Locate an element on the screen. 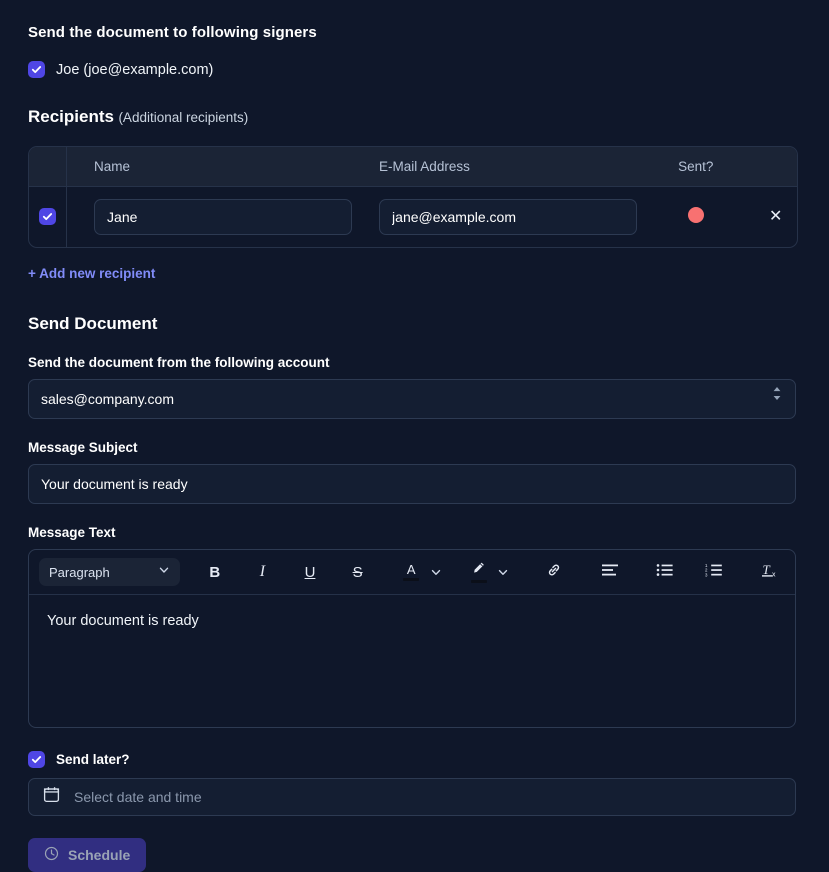 The height and width of the screenshot is (872, 829). signer-checkbox is located at coordinates (36, 69).